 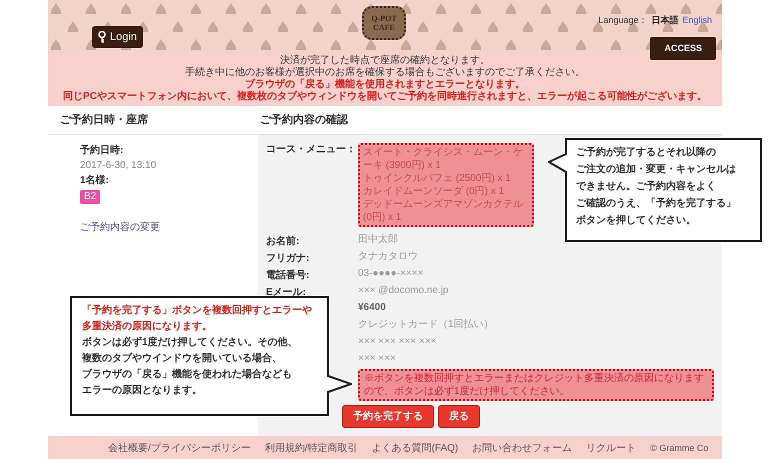 I want to click on callout-text: ご注文の追加・変更・キャンセルは, so click(x=656, y=170).